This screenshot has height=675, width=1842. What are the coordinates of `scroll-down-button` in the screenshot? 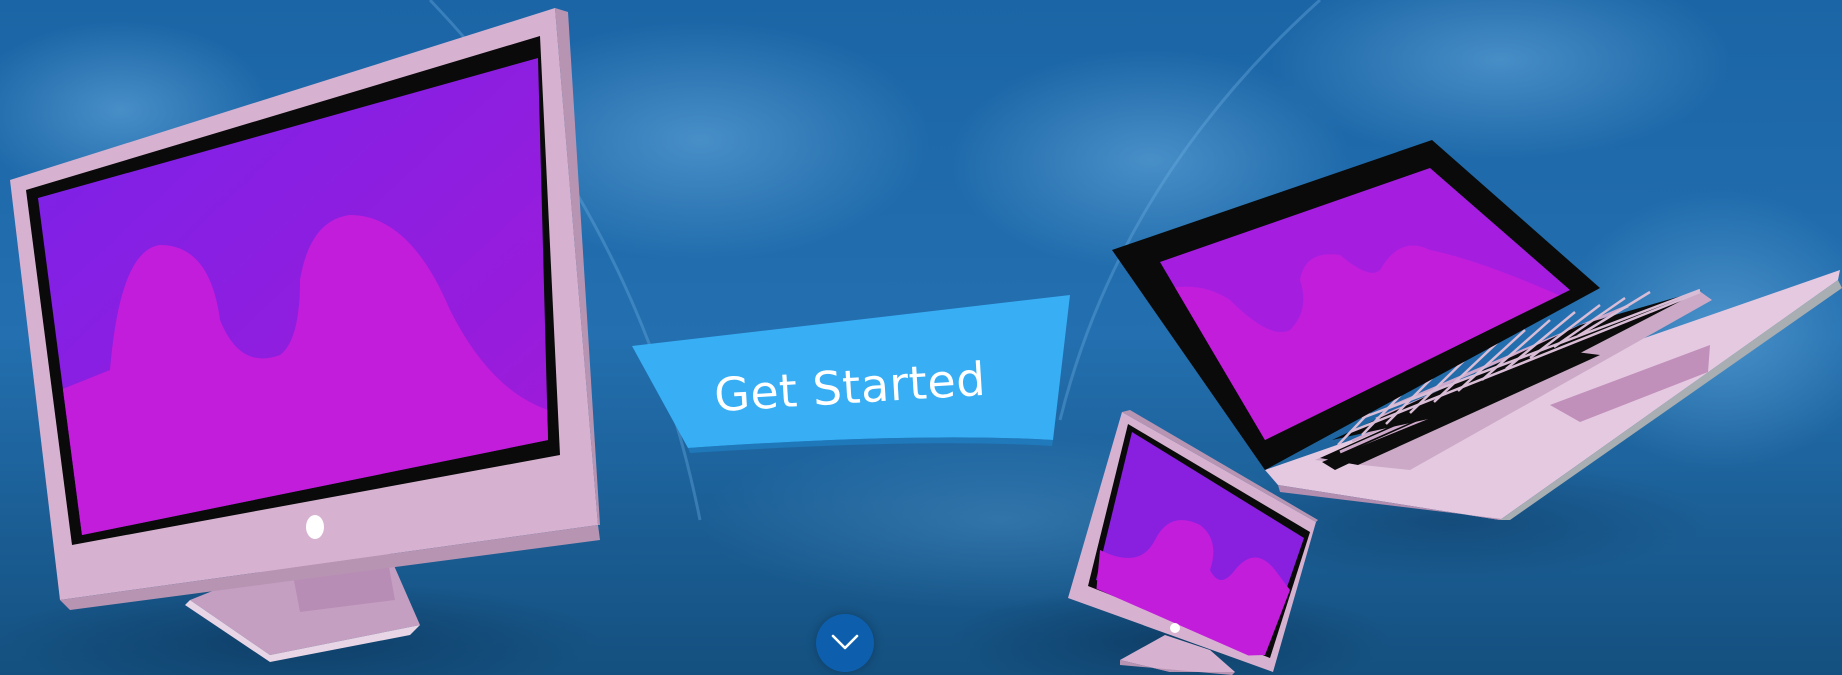 It's located at (845, 643).